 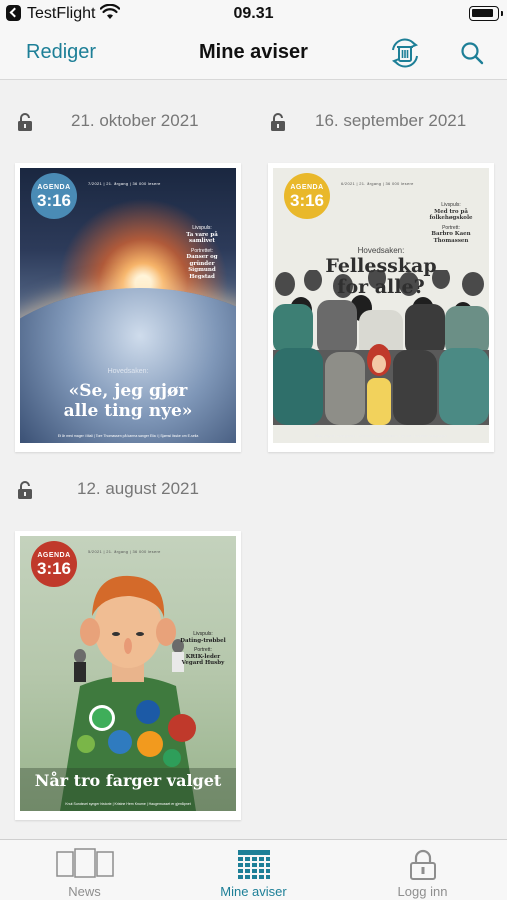 I want to click on page-title: Mine aviser, so click(x=253, y=52).